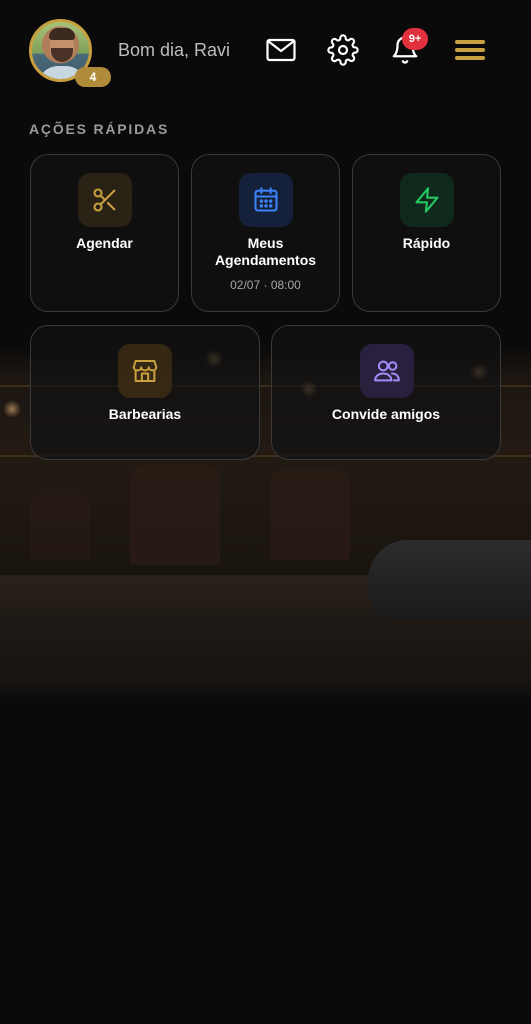 The width and height of the screenshot is (531, 1024). I want to click on next-appointment-time: 02/07 · 08:00, so click(265, 285).